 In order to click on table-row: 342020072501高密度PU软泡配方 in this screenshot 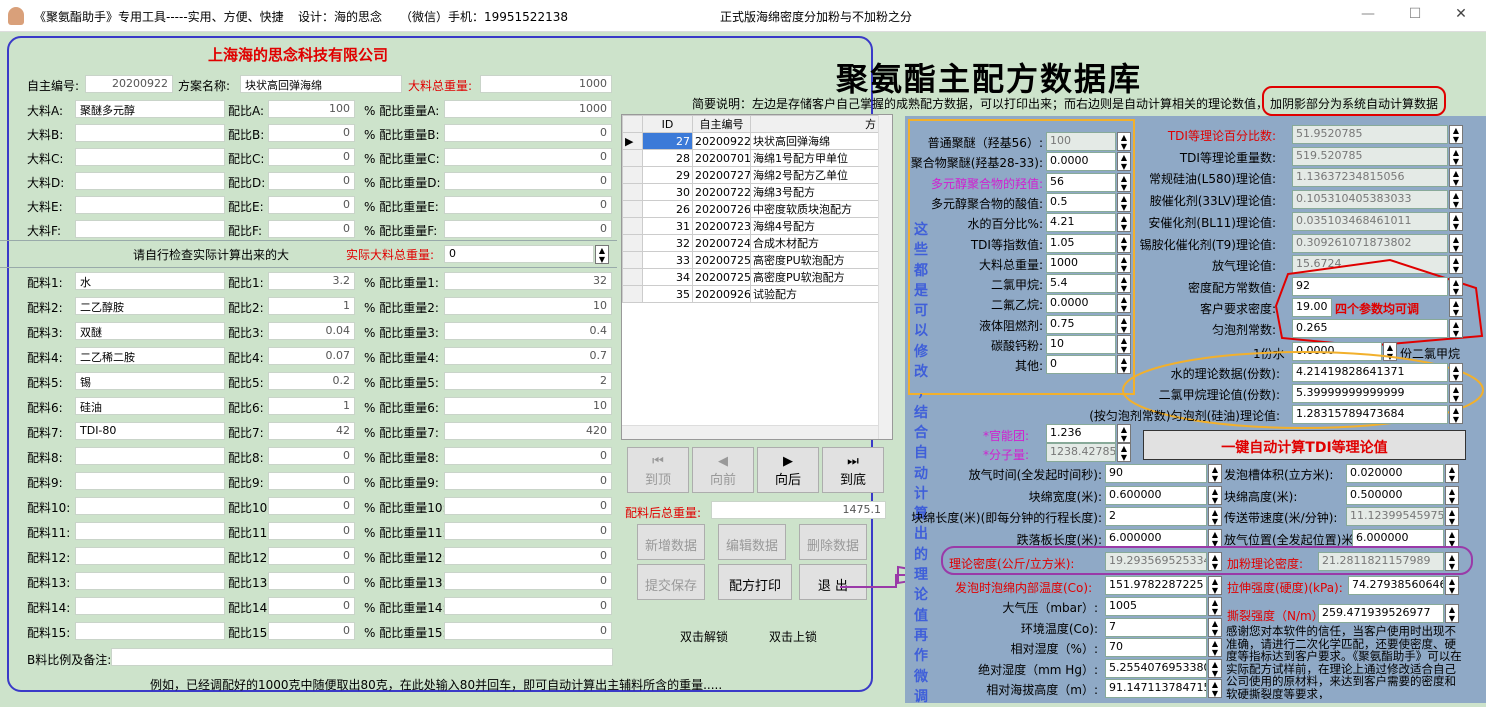, I will do `click(750, 277)`.